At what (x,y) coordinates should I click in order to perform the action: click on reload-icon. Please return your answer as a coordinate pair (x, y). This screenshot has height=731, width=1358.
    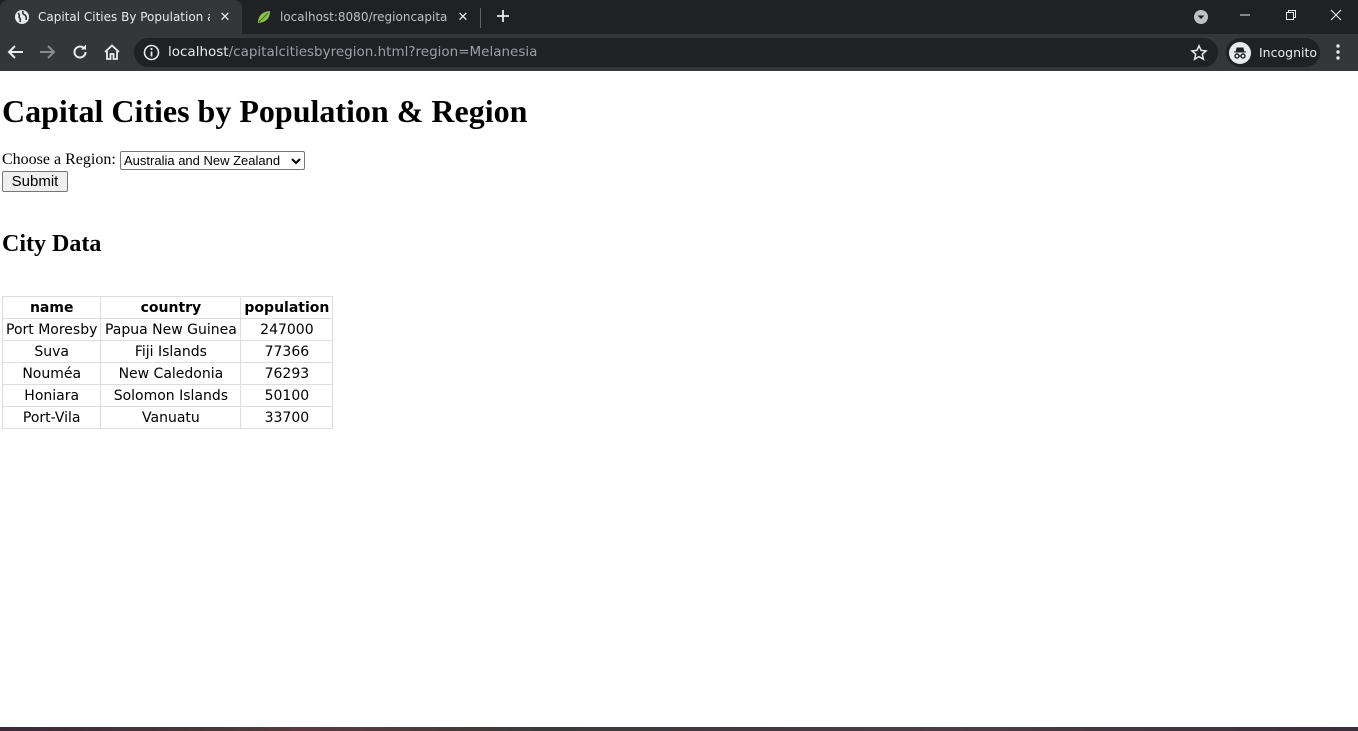
    Looking at the image, I should click on (80, 51).